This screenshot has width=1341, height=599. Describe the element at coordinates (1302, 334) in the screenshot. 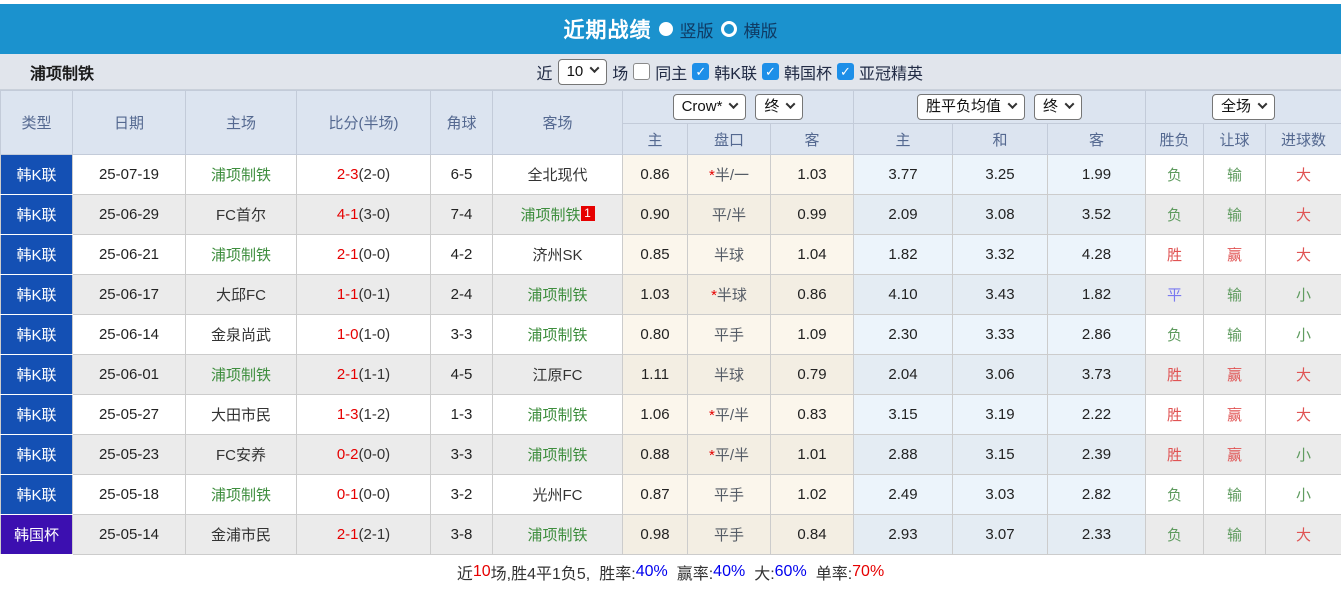

I see `result-goals-cell: 小` at that location.